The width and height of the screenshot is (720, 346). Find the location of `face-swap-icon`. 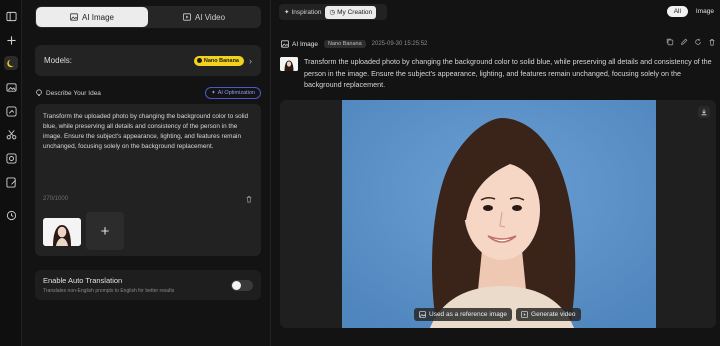

face-swap-icon is located at coordinates (11, 158).